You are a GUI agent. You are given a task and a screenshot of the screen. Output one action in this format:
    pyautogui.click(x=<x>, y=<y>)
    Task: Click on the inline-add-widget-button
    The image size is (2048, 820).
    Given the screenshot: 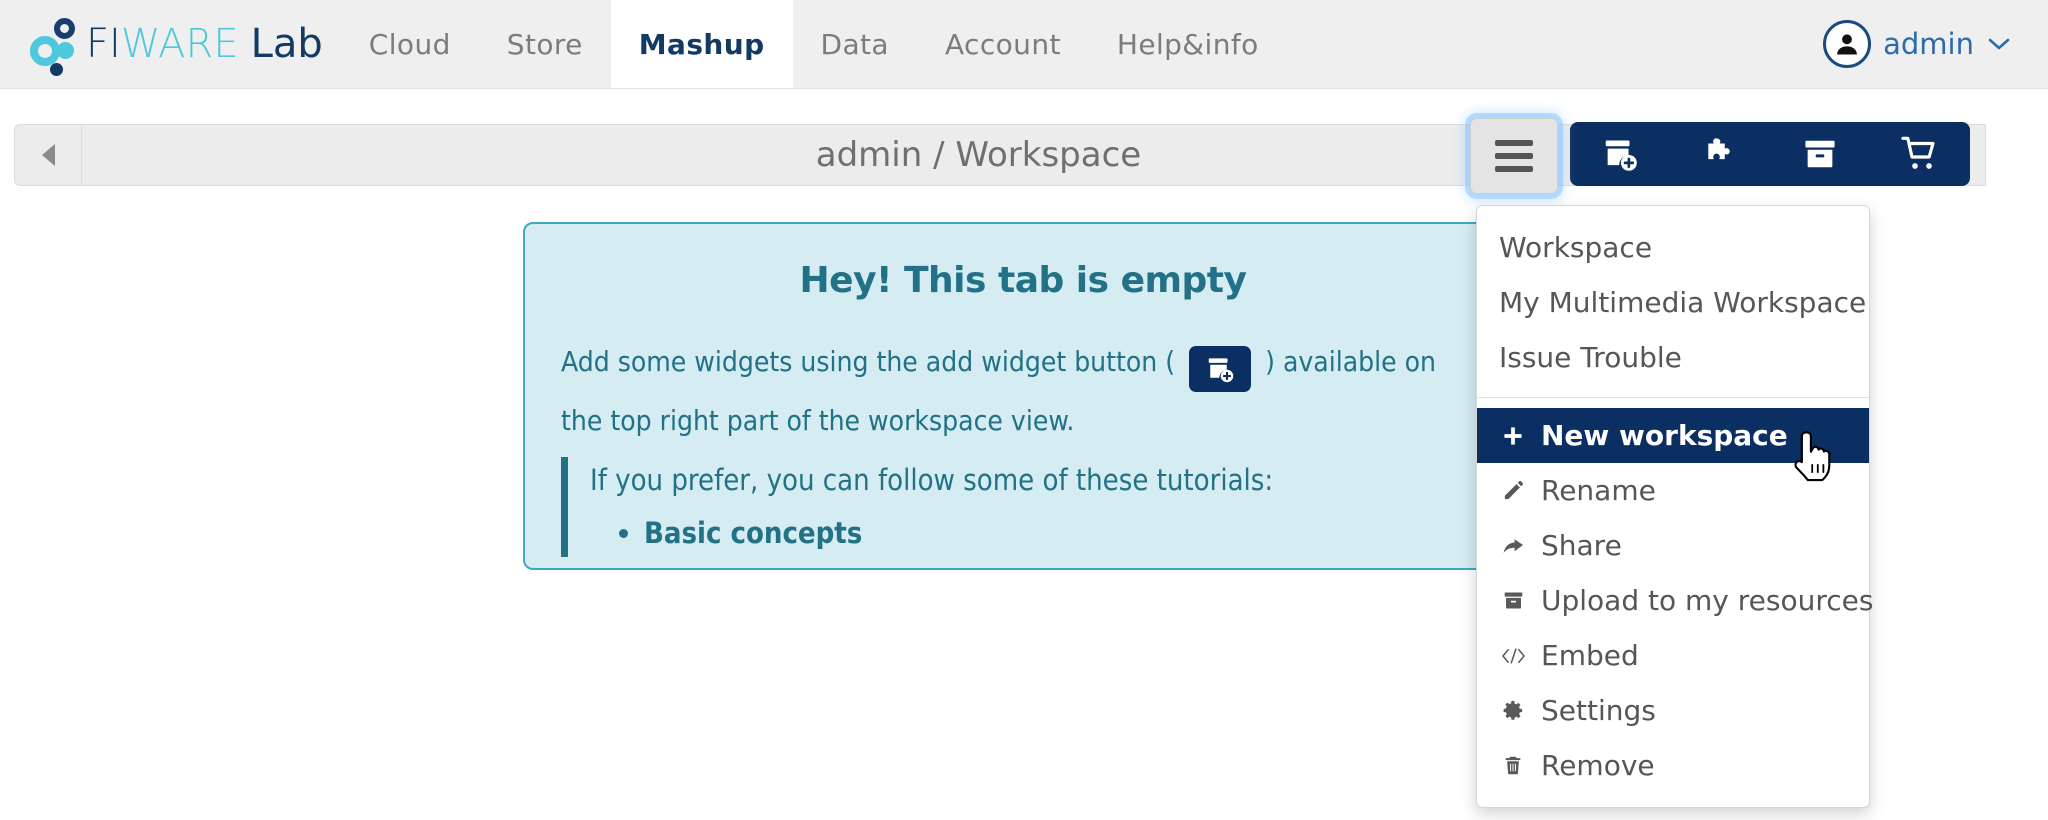 What is the action you would take?
    pyautogui.click(x=1220, y=369)
    